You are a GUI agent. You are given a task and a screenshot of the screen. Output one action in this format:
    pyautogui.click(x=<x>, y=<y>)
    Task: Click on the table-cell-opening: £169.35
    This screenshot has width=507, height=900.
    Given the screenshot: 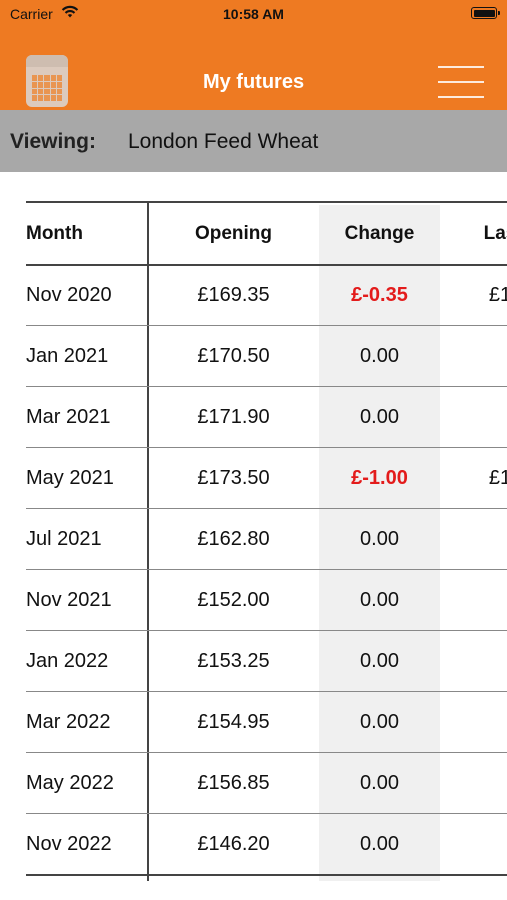 What is the action you would take?
    pyautogui.click(x=233, y=295)
    